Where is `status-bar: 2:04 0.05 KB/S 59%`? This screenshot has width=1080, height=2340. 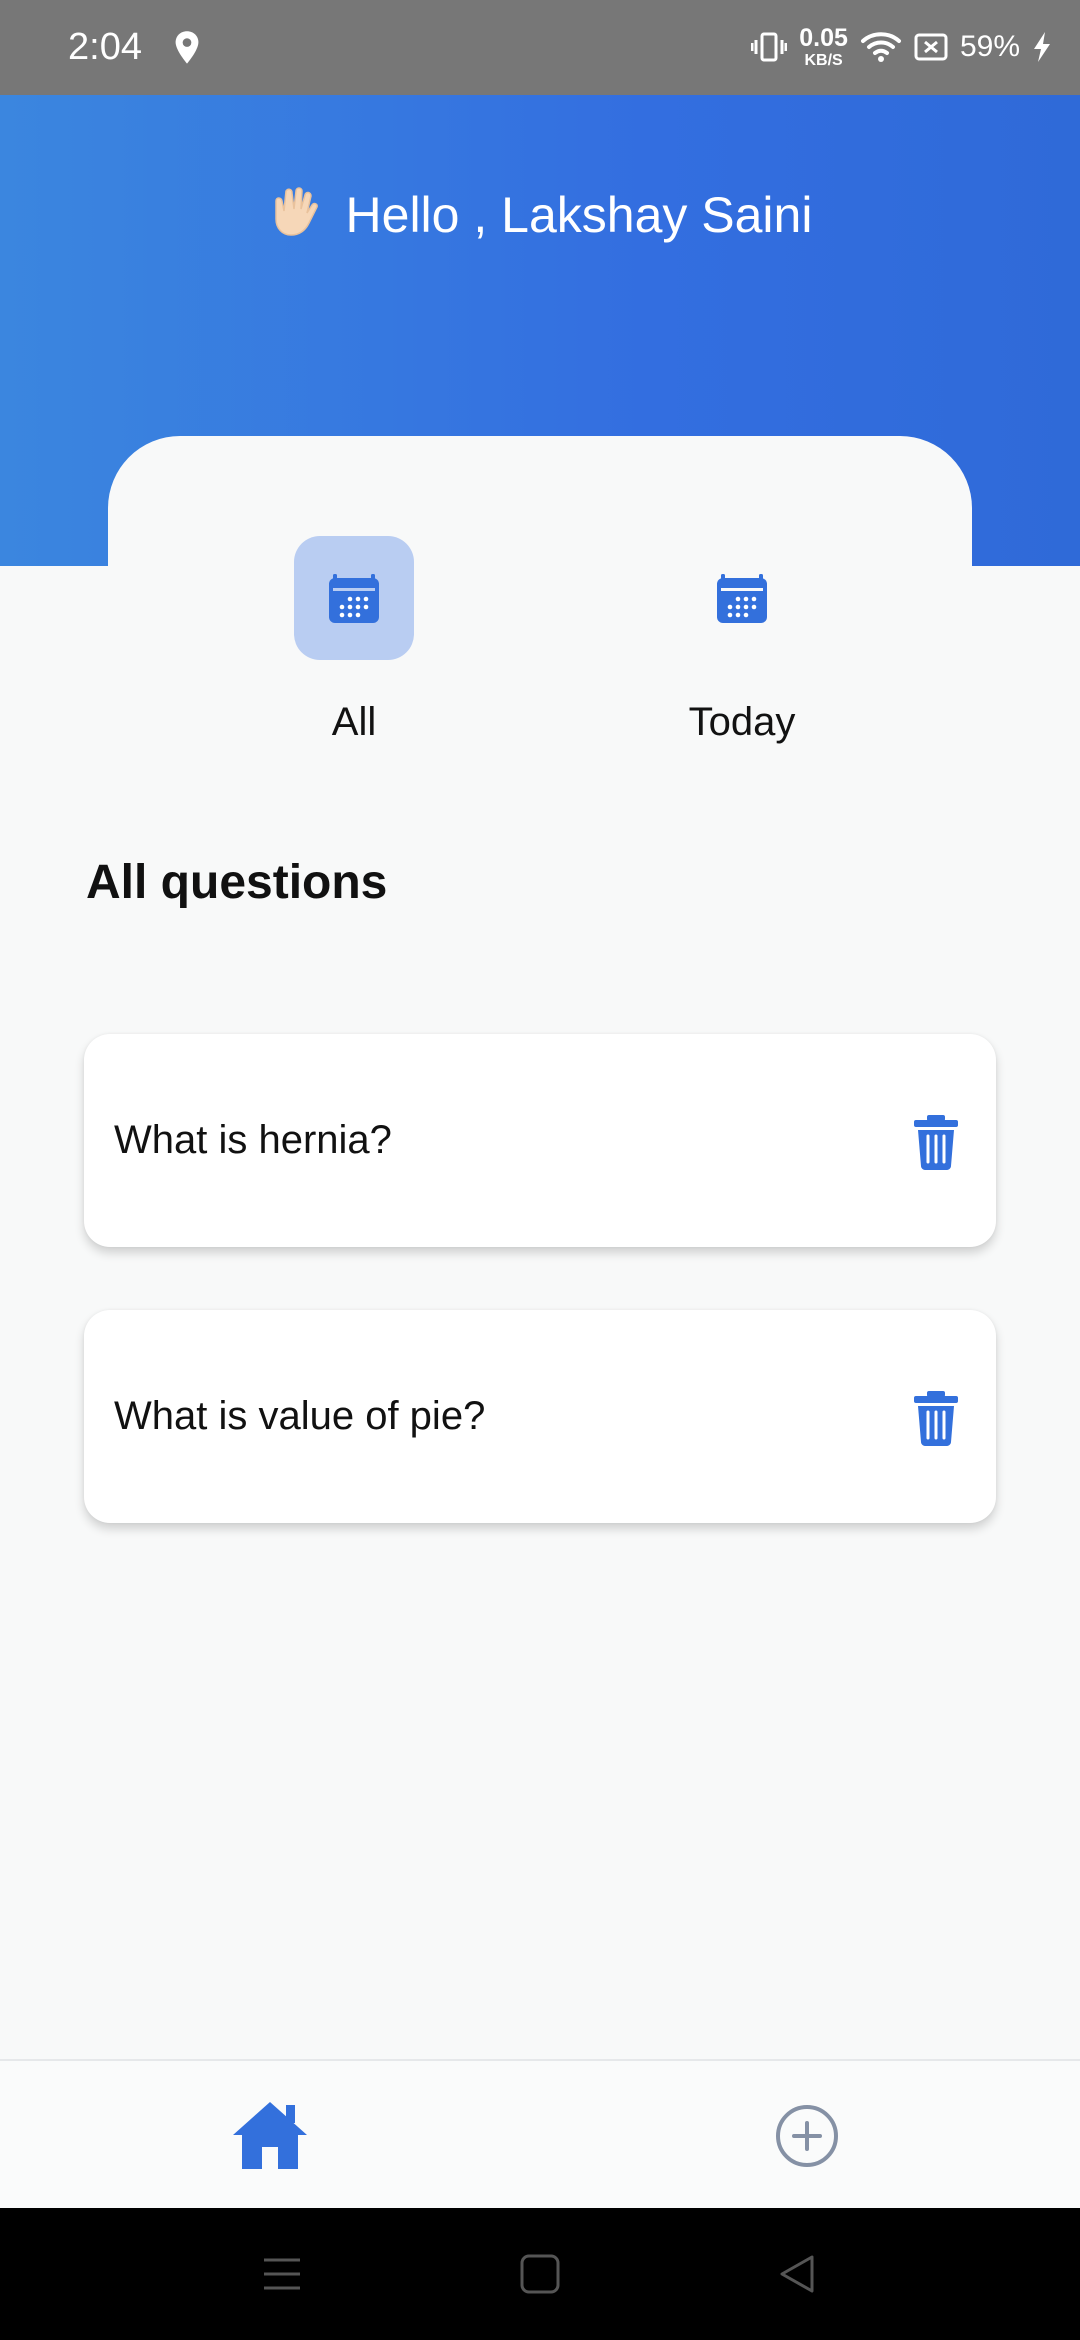 status-bar: 2:04 0.05 KB/S 59% is located at coordinates (540, 47).